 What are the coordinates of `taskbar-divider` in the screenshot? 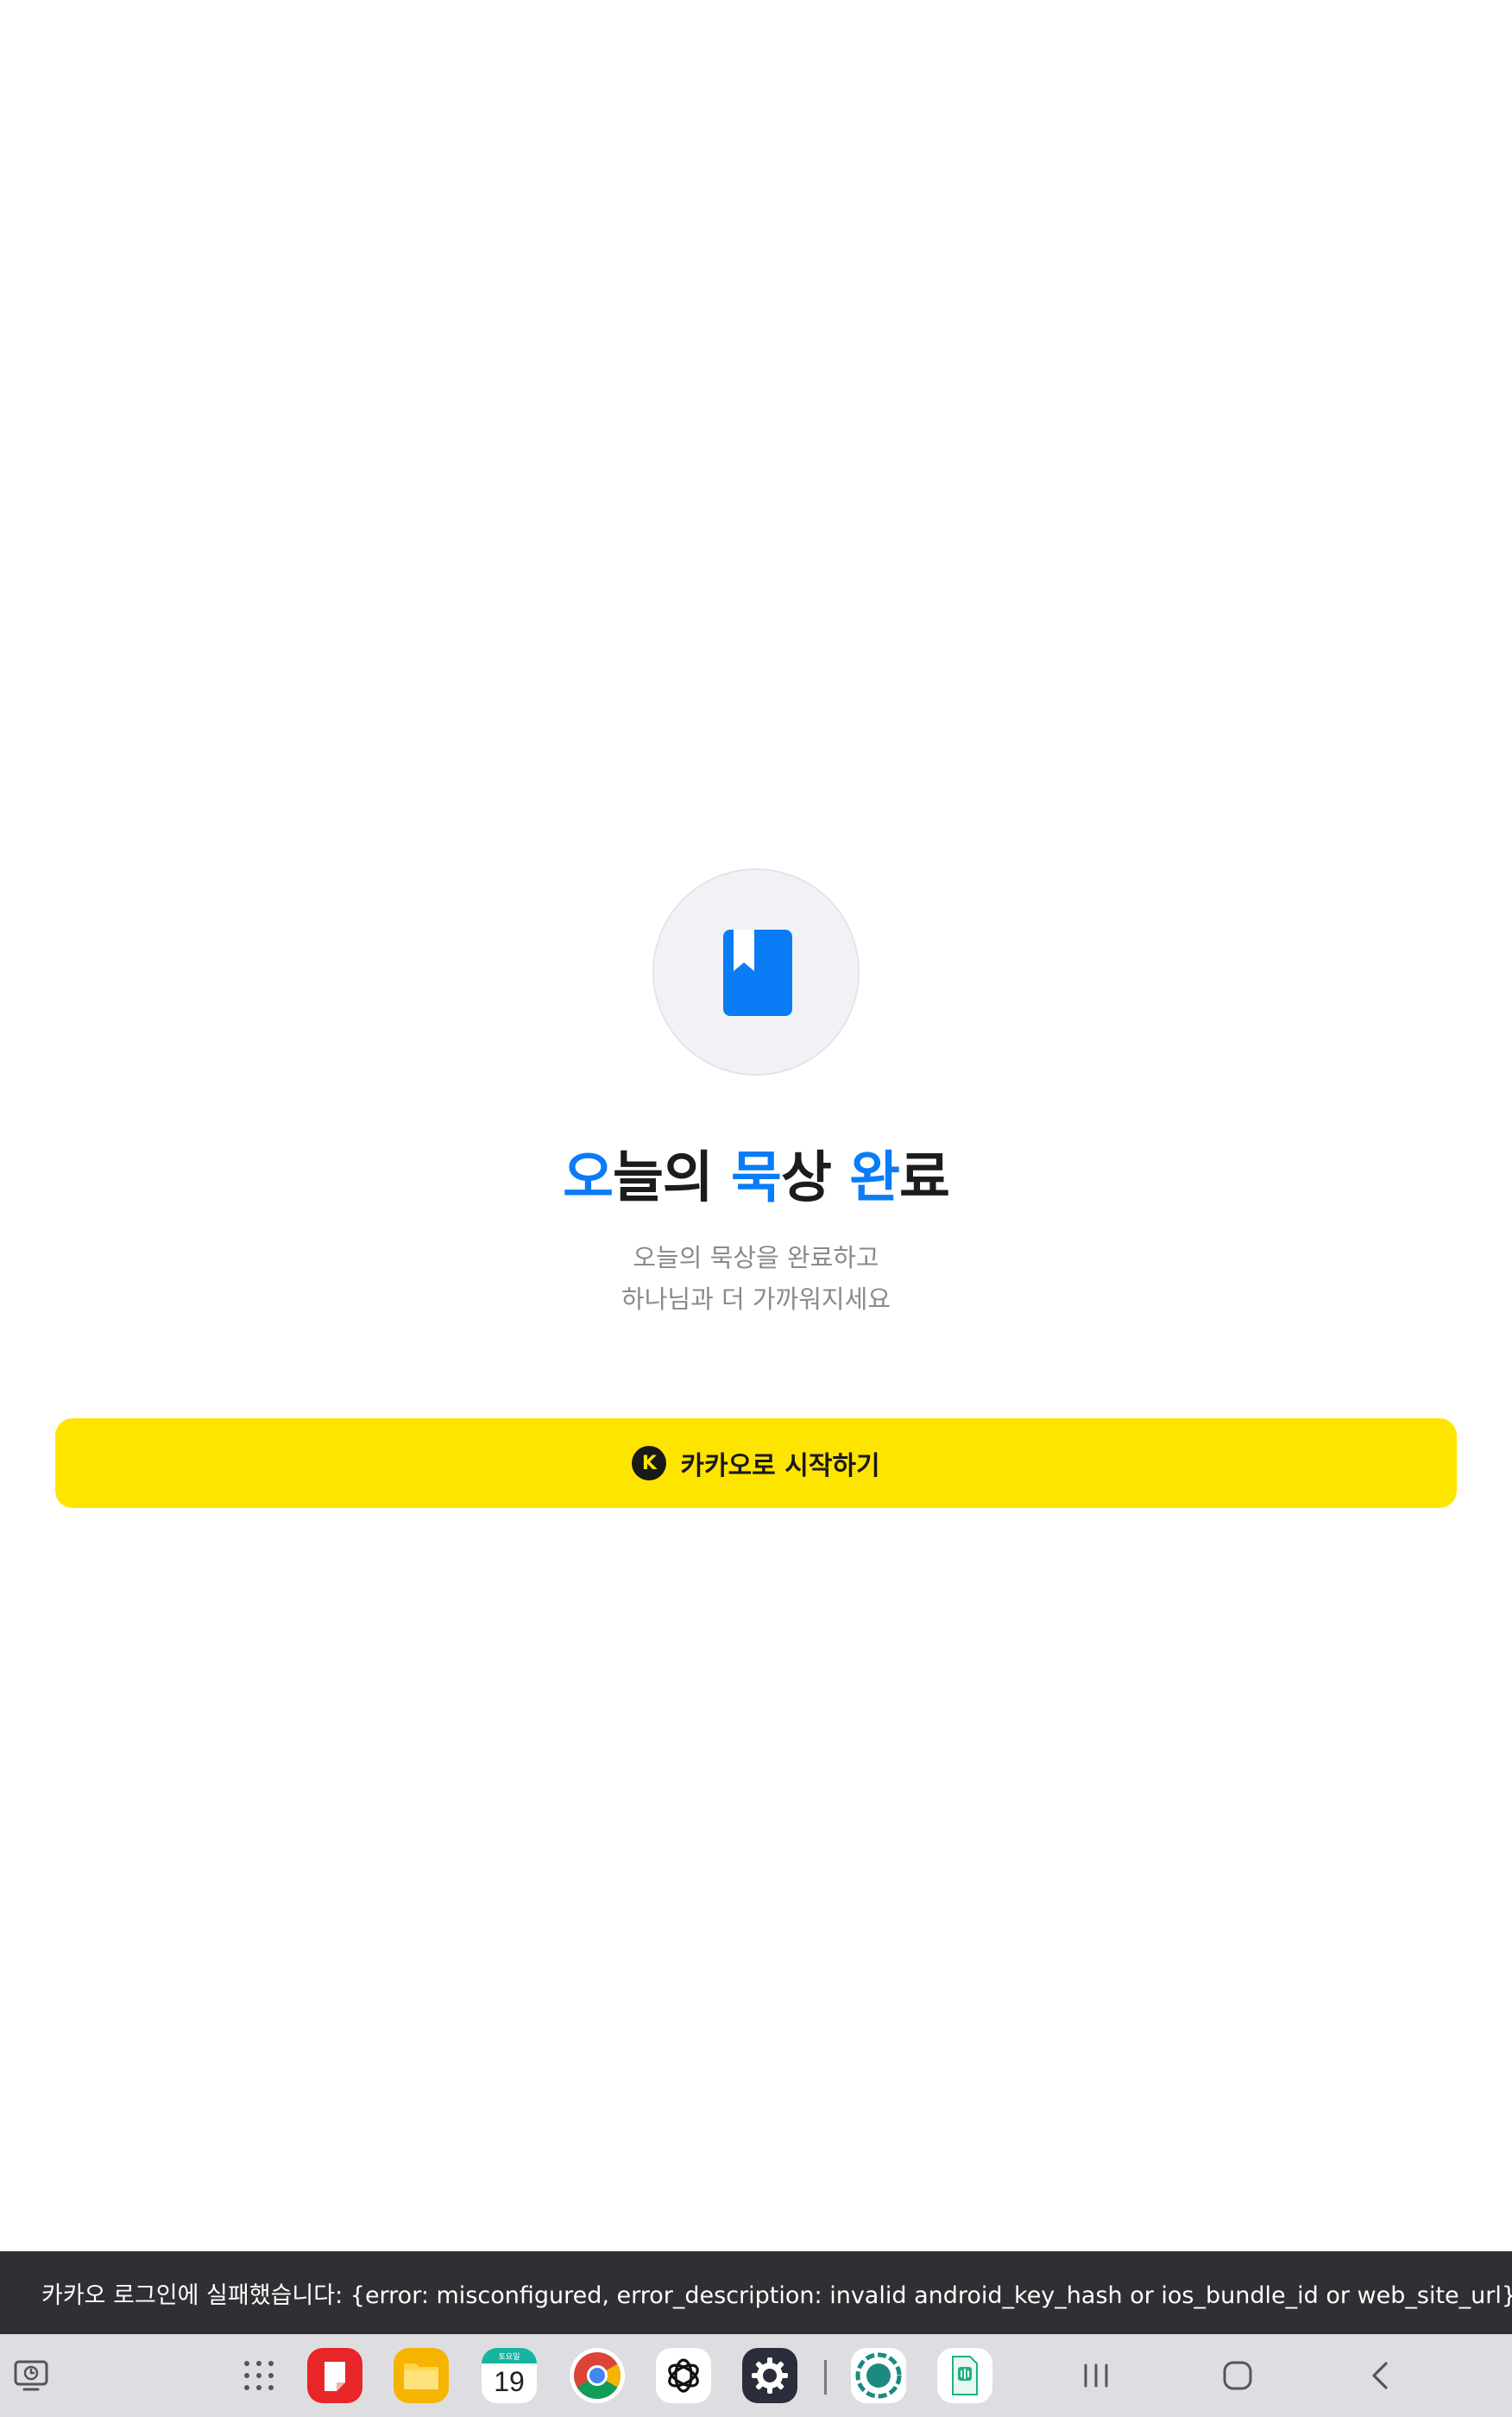 It's located at (826, 2377).